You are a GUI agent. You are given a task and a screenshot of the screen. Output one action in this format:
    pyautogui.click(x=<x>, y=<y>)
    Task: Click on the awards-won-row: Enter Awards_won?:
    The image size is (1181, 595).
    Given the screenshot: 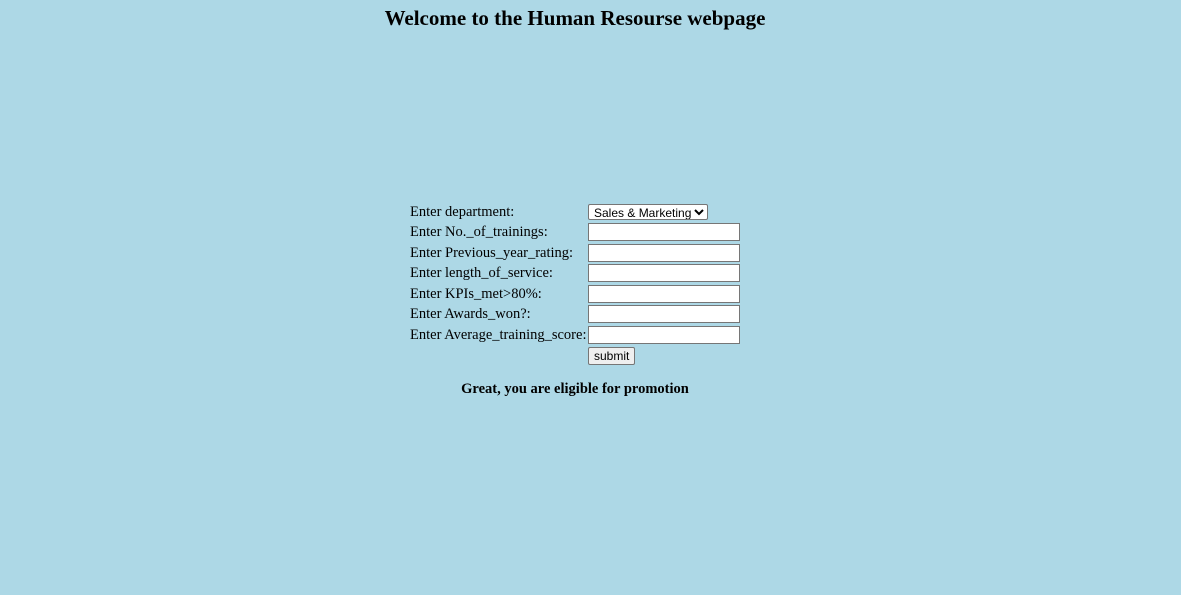 What is the action you would take?
    pyautogui.click(x=579, y=314)
    